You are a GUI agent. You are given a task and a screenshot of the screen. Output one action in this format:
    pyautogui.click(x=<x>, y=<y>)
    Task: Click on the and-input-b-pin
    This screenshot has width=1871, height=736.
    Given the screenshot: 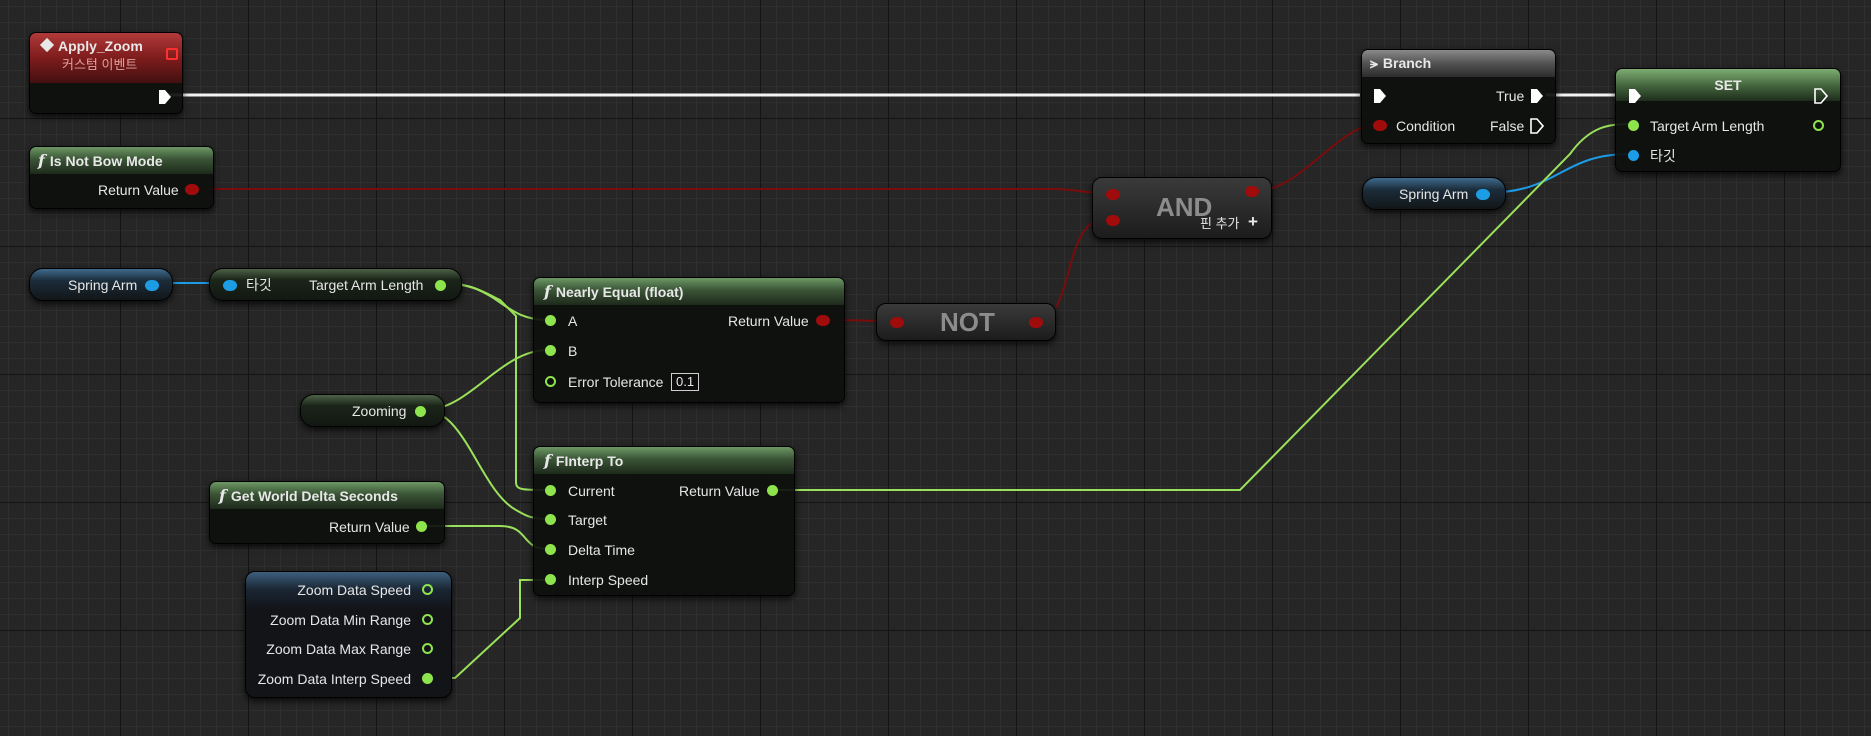 What is the action you would take?
    pyautogui.click(x=1113, y=220)
    